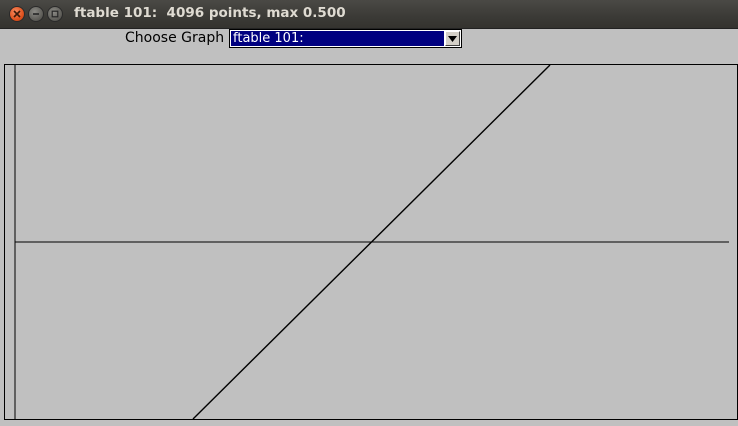 This screenshot has width=738, height=426. I want to click on graph-select: ftable 101:, so click(345, 38).